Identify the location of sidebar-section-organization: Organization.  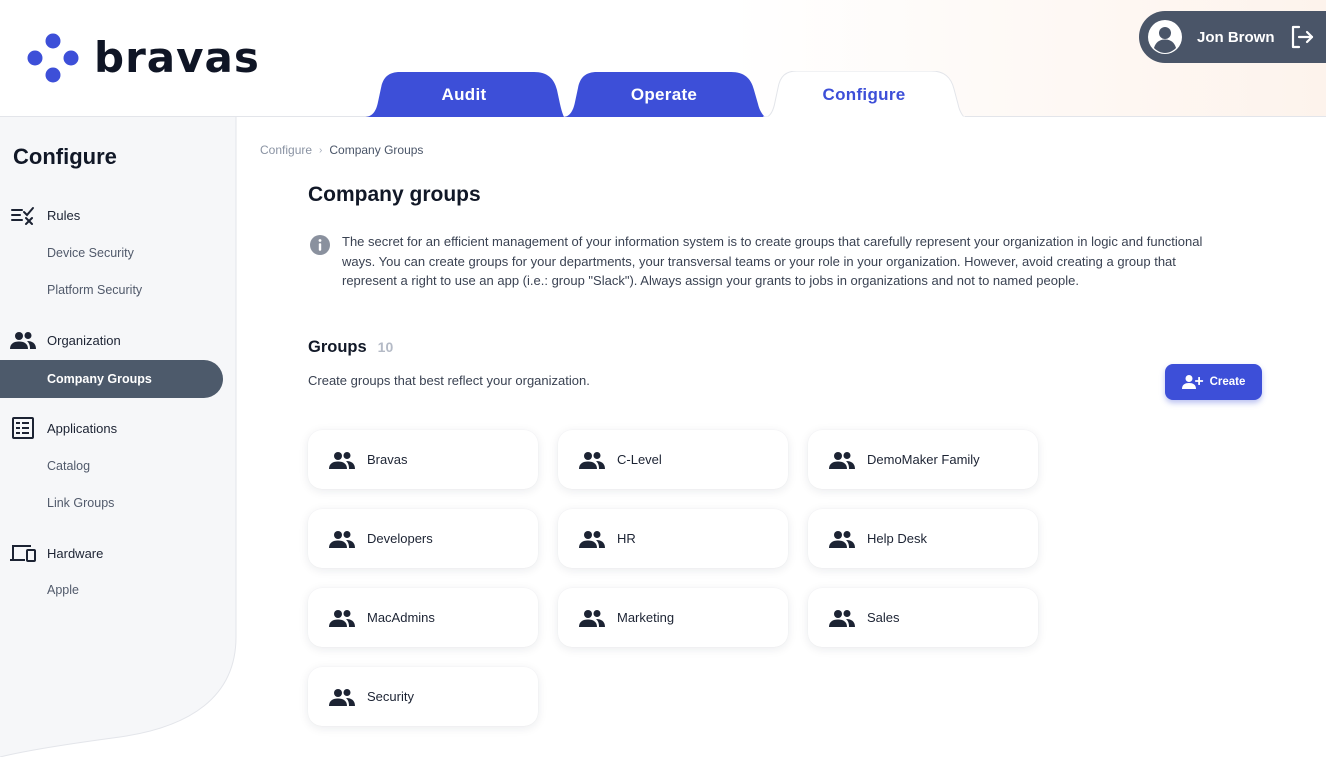
(118, 340).